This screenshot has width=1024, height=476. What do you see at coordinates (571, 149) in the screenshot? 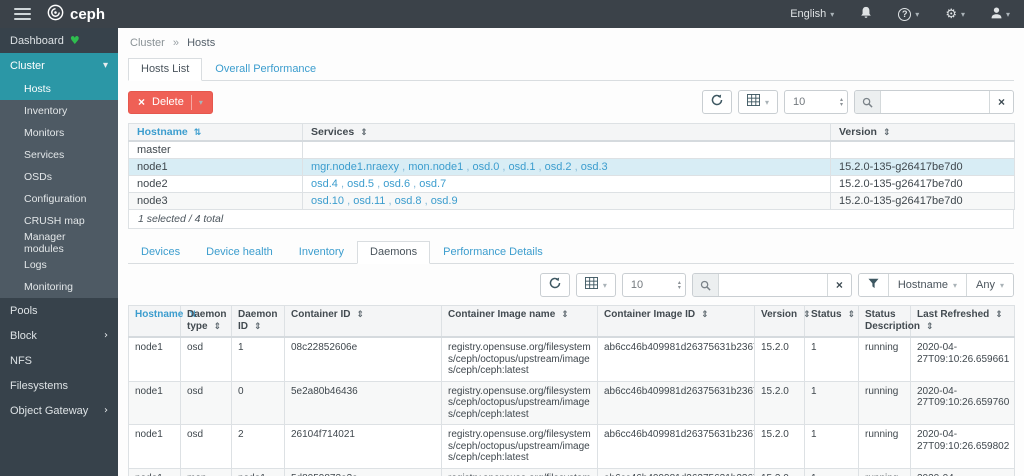
I see `host-row: master` at bounding box center [571, 149].